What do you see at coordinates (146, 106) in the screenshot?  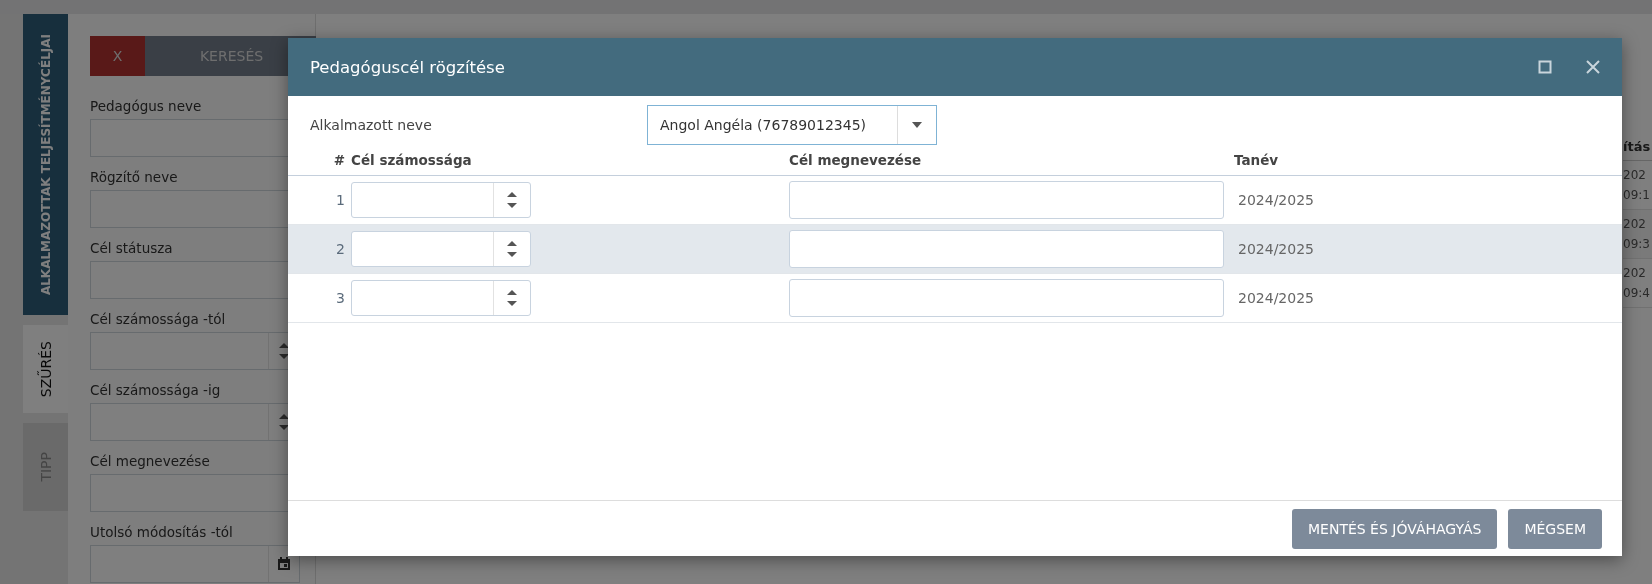 I see `field-label: Pedagógus neve` at bounding box center [146, 106].